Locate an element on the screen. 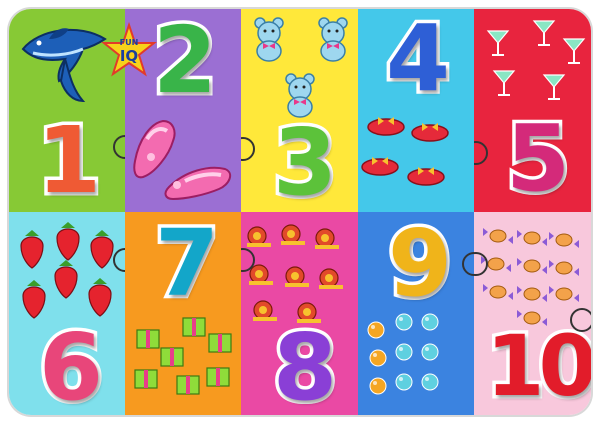 This screenshot has width=600, height=425. puzzle-piece-6: 6 is located at coordinates (67, 313).